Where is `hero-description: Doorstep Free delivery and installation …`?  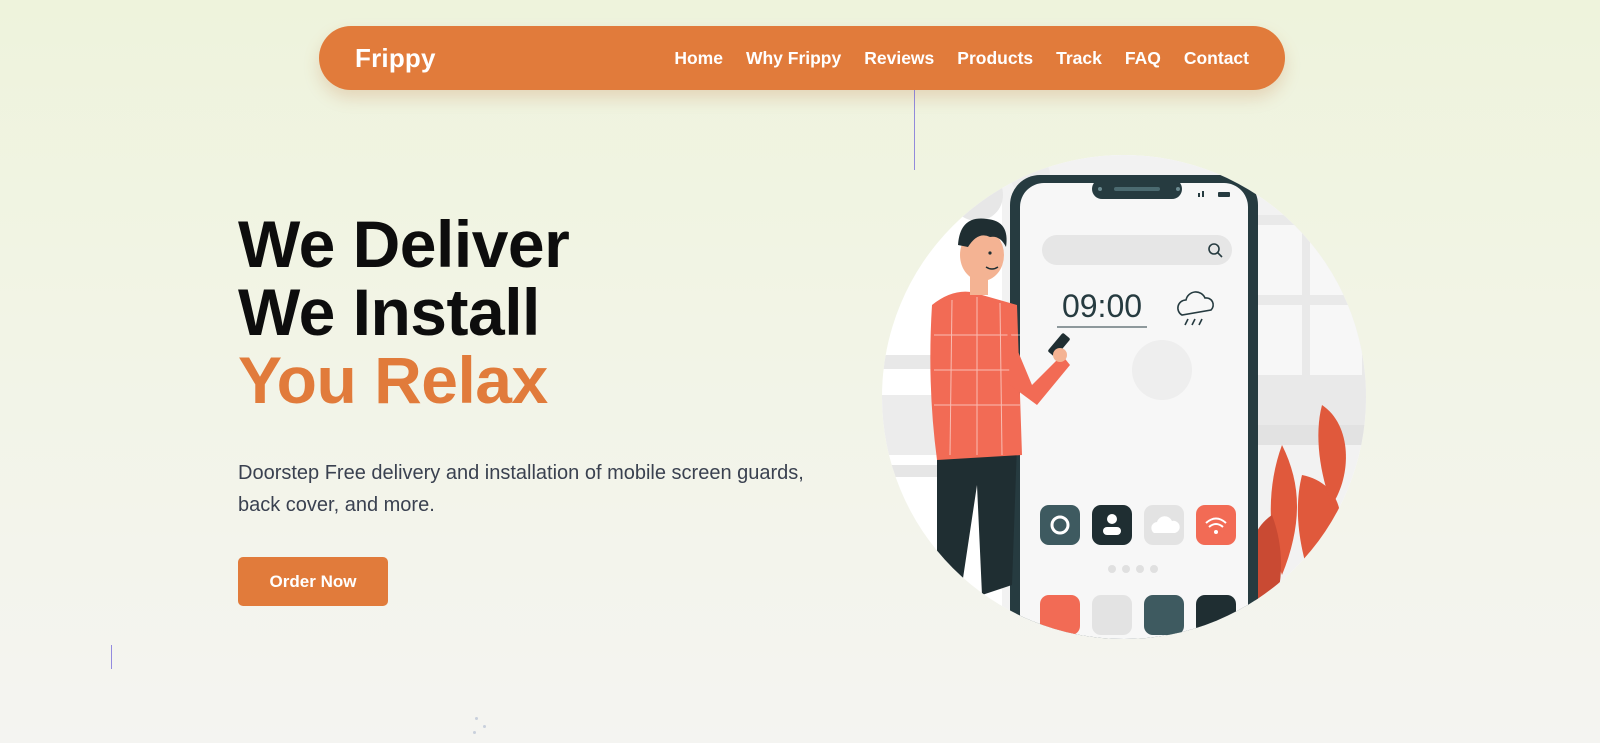
hero-description: Doorstep Free delivery and installation … is located at coordinates (521, 489).